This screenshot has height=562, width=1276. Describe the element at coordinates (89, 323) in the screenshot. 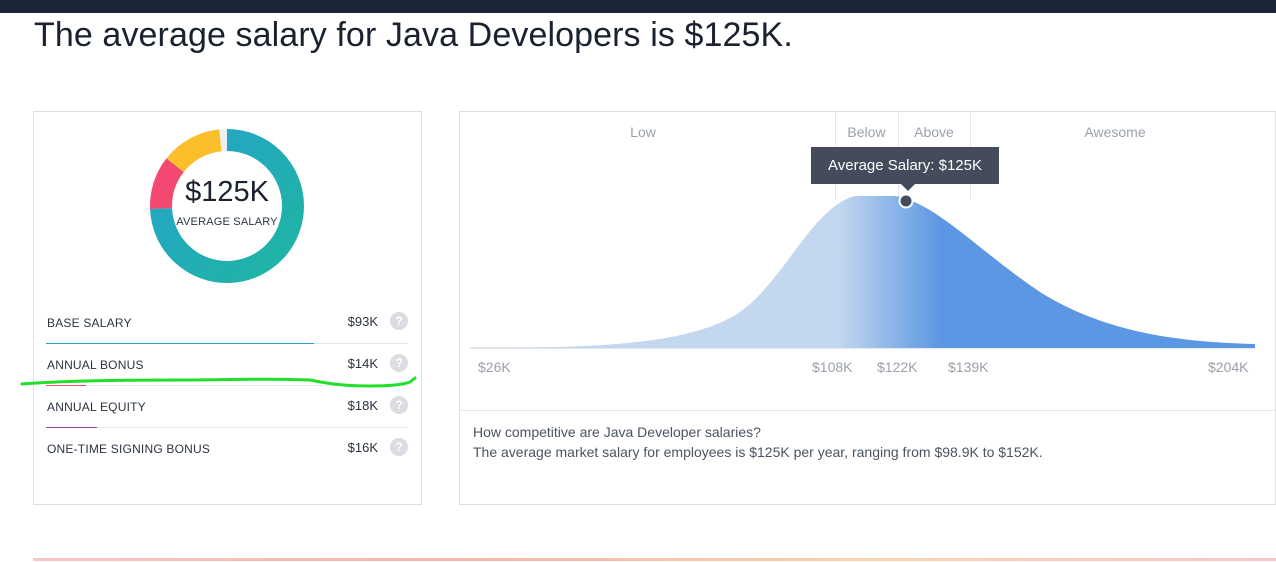

I see `component-label: BASE SALARY` at that location.